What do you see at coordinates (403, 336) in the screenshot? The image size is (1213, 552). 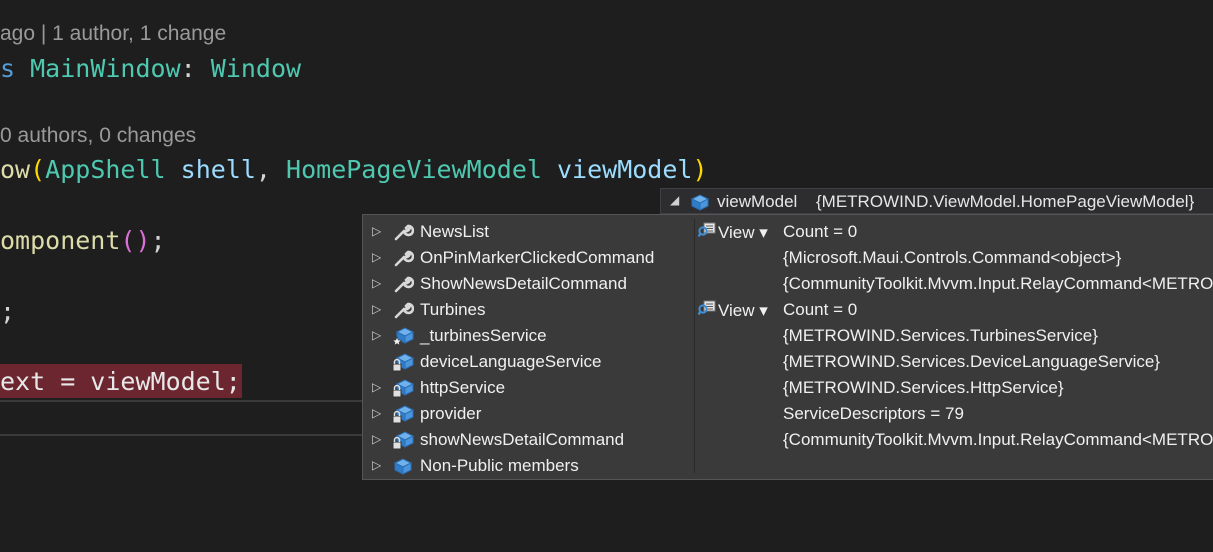 I see `field-star-icon` at bounding box center [403, 336].